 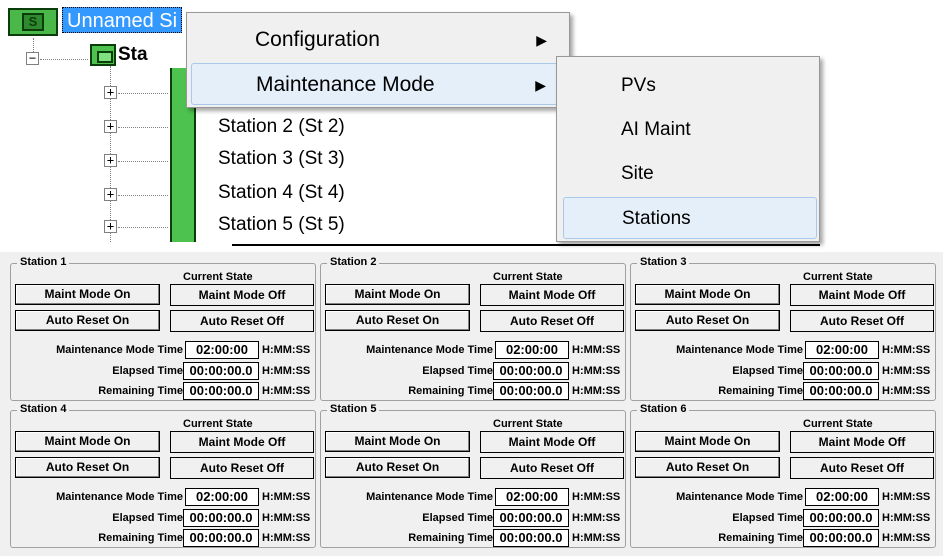 What do you see at coordinates (281, 225) in the screenshot?
I see `station-node-label: Station 5 (St 5)` at bounding box center [281, 225].